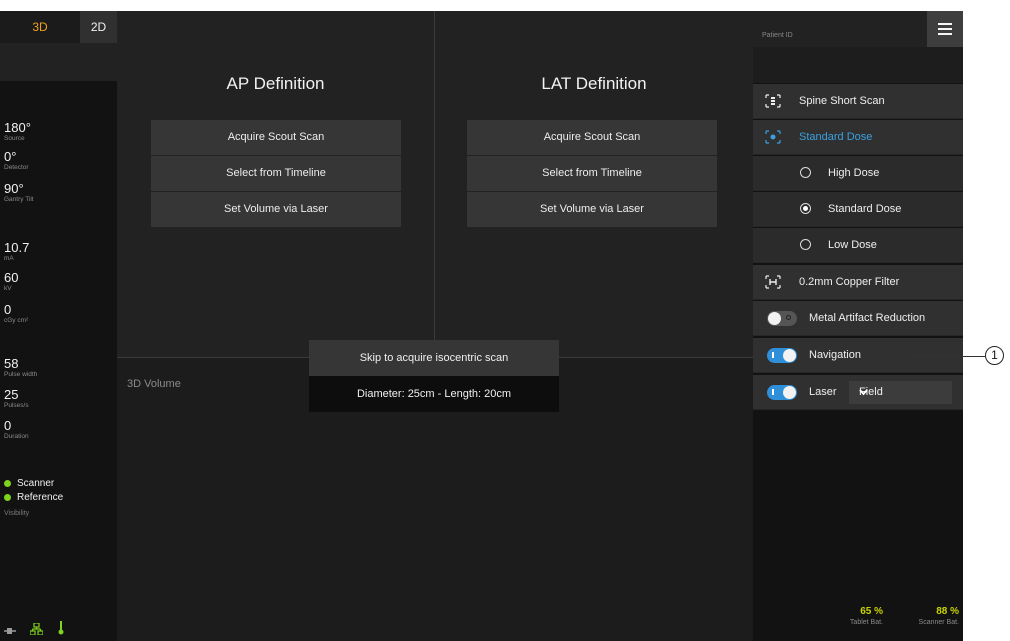 The height and width of the screenshot is (641, 1010). I want to click on patient-id-label: Patient ID, so click(777, 35).